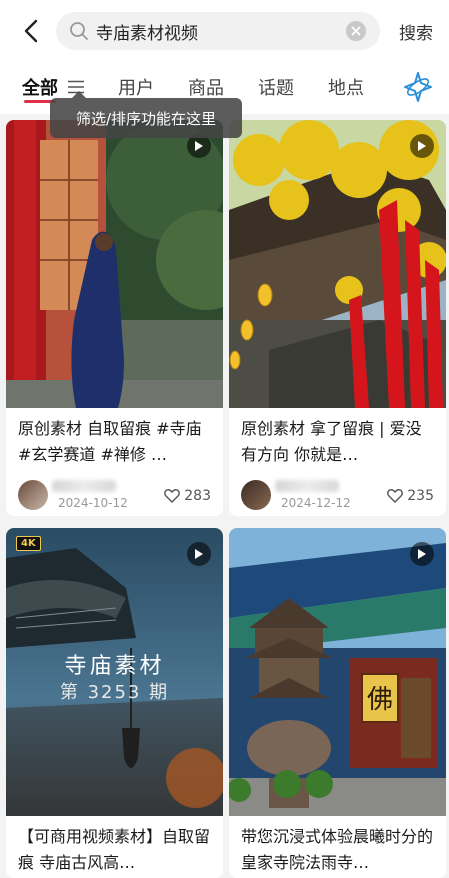 The height and width of the screenshot is (878, 449). I want to click on back-button, so click(31, 31).